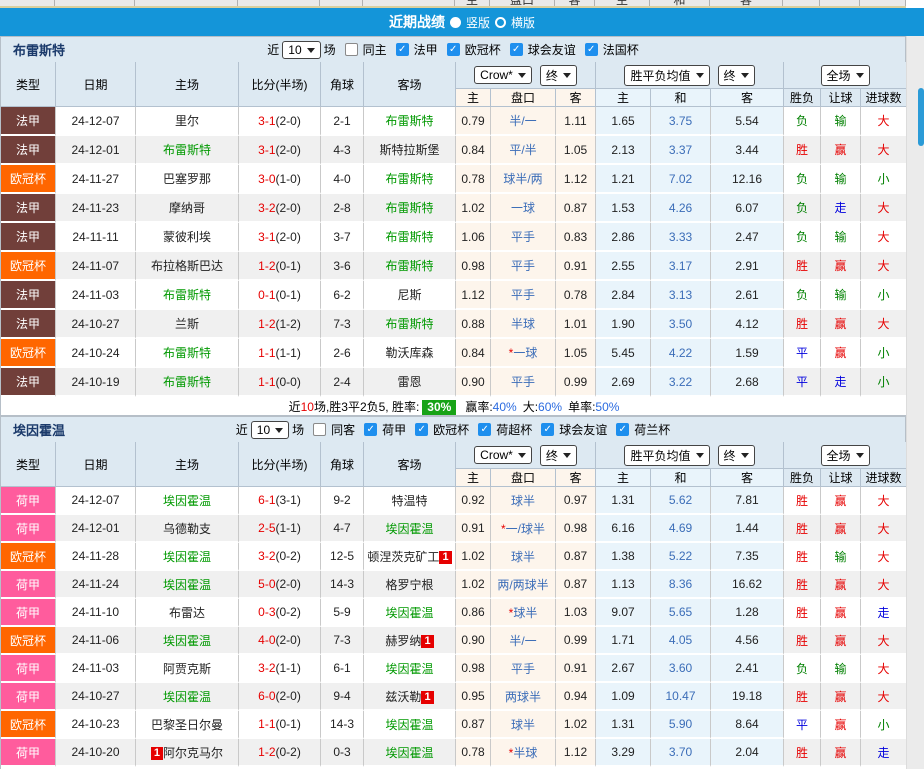 This screenshot has width=924, height=769. What do you see at coordinates (96, 613) in the screenshot?
I see `match-date-cell: 24-11-10` at bounding box center [96, 613].